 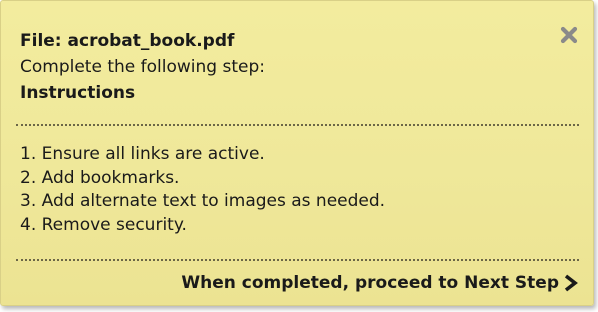 What do you see at coordinates (142, 154) in the screenshot?
I see `instruction-item: 1. Ensure all links are active.` at bounding box center [142, 154].